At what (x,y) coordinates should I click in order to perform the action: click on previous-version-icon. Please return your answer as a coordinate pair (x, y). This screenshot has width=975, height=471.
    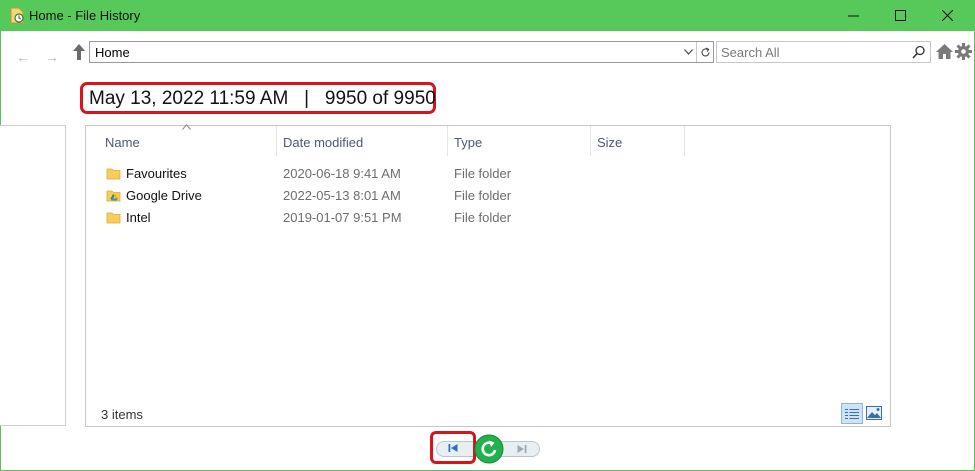
    Looking at the image, I should click on (453, 447).